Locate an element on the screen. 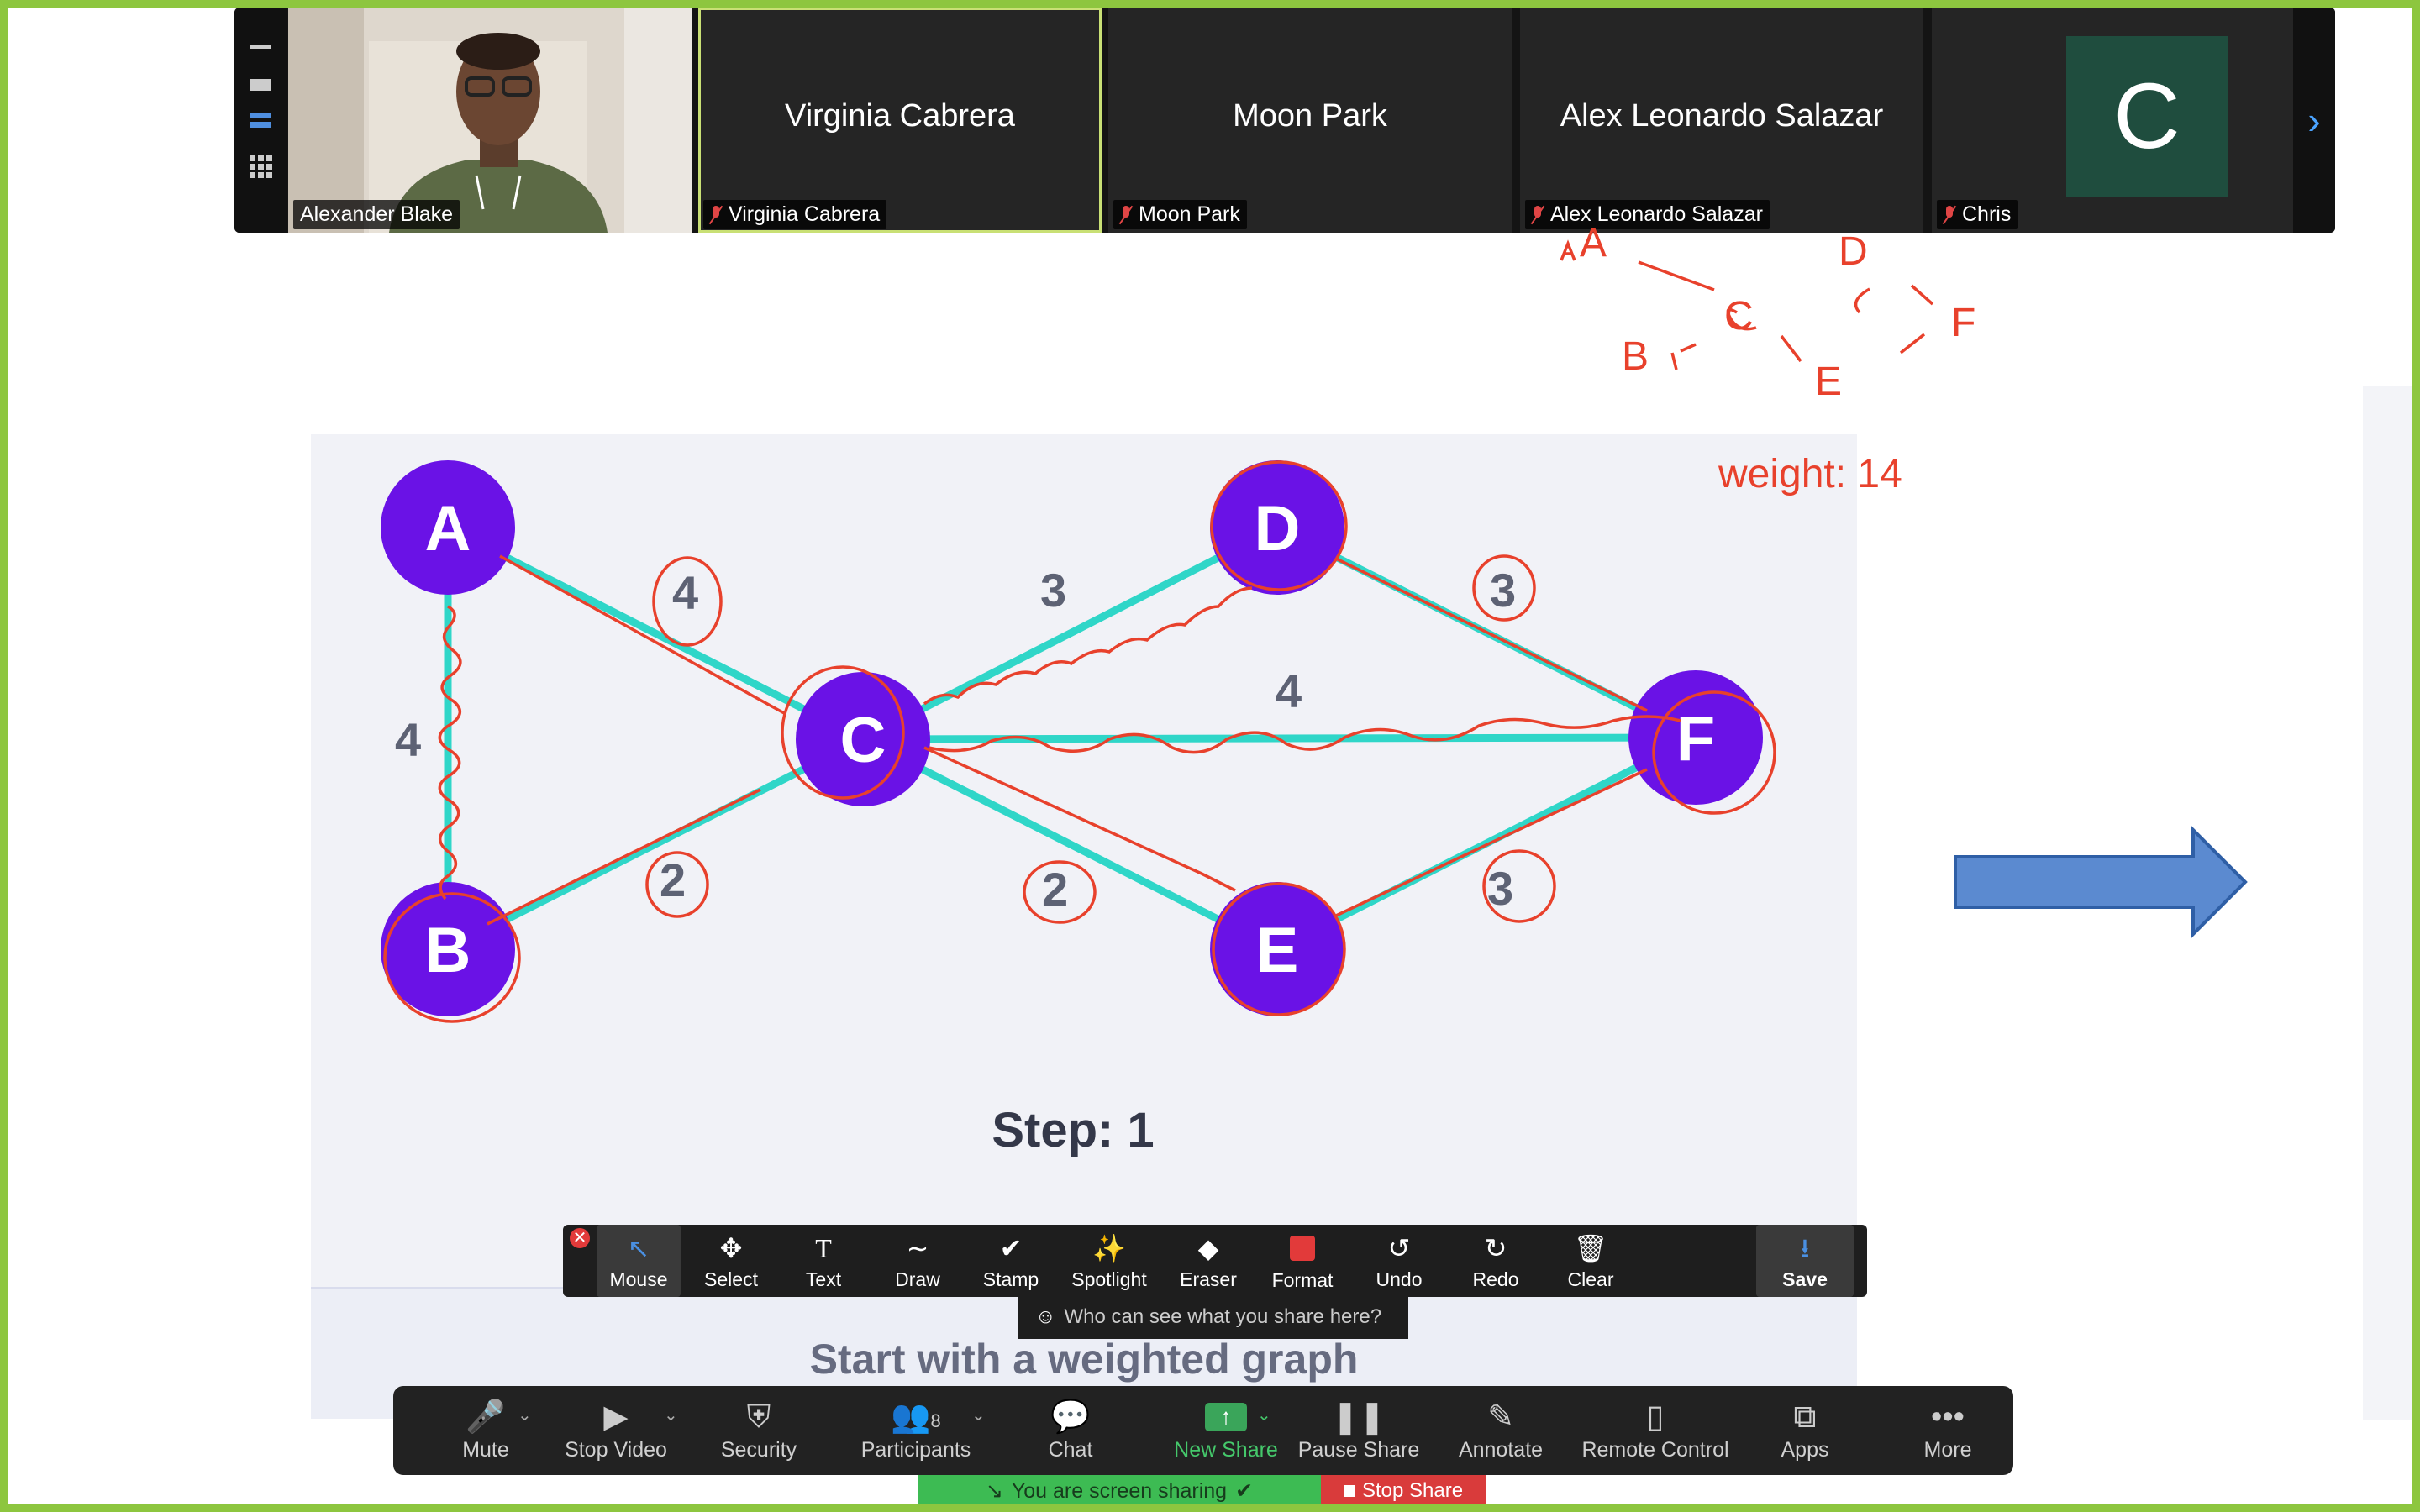  tool-label: Clear is located at coordinates (1590, 1279).